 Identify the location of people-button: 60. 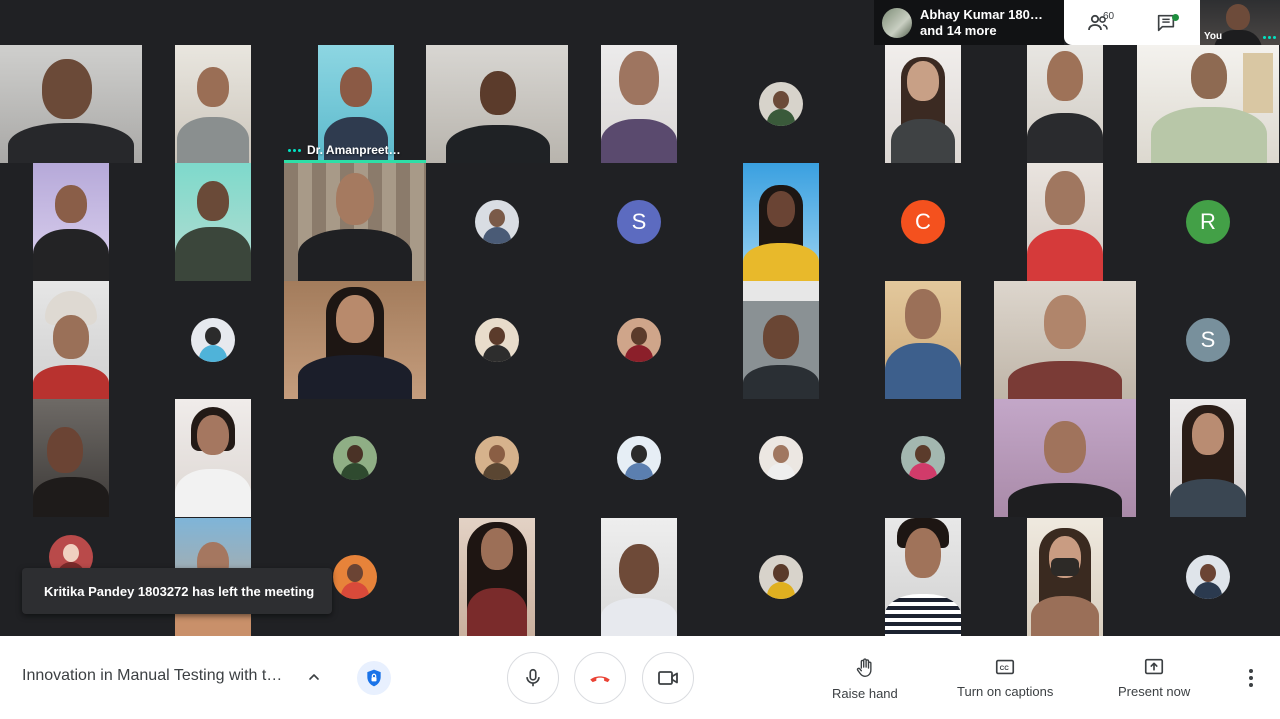
(1098, 23).